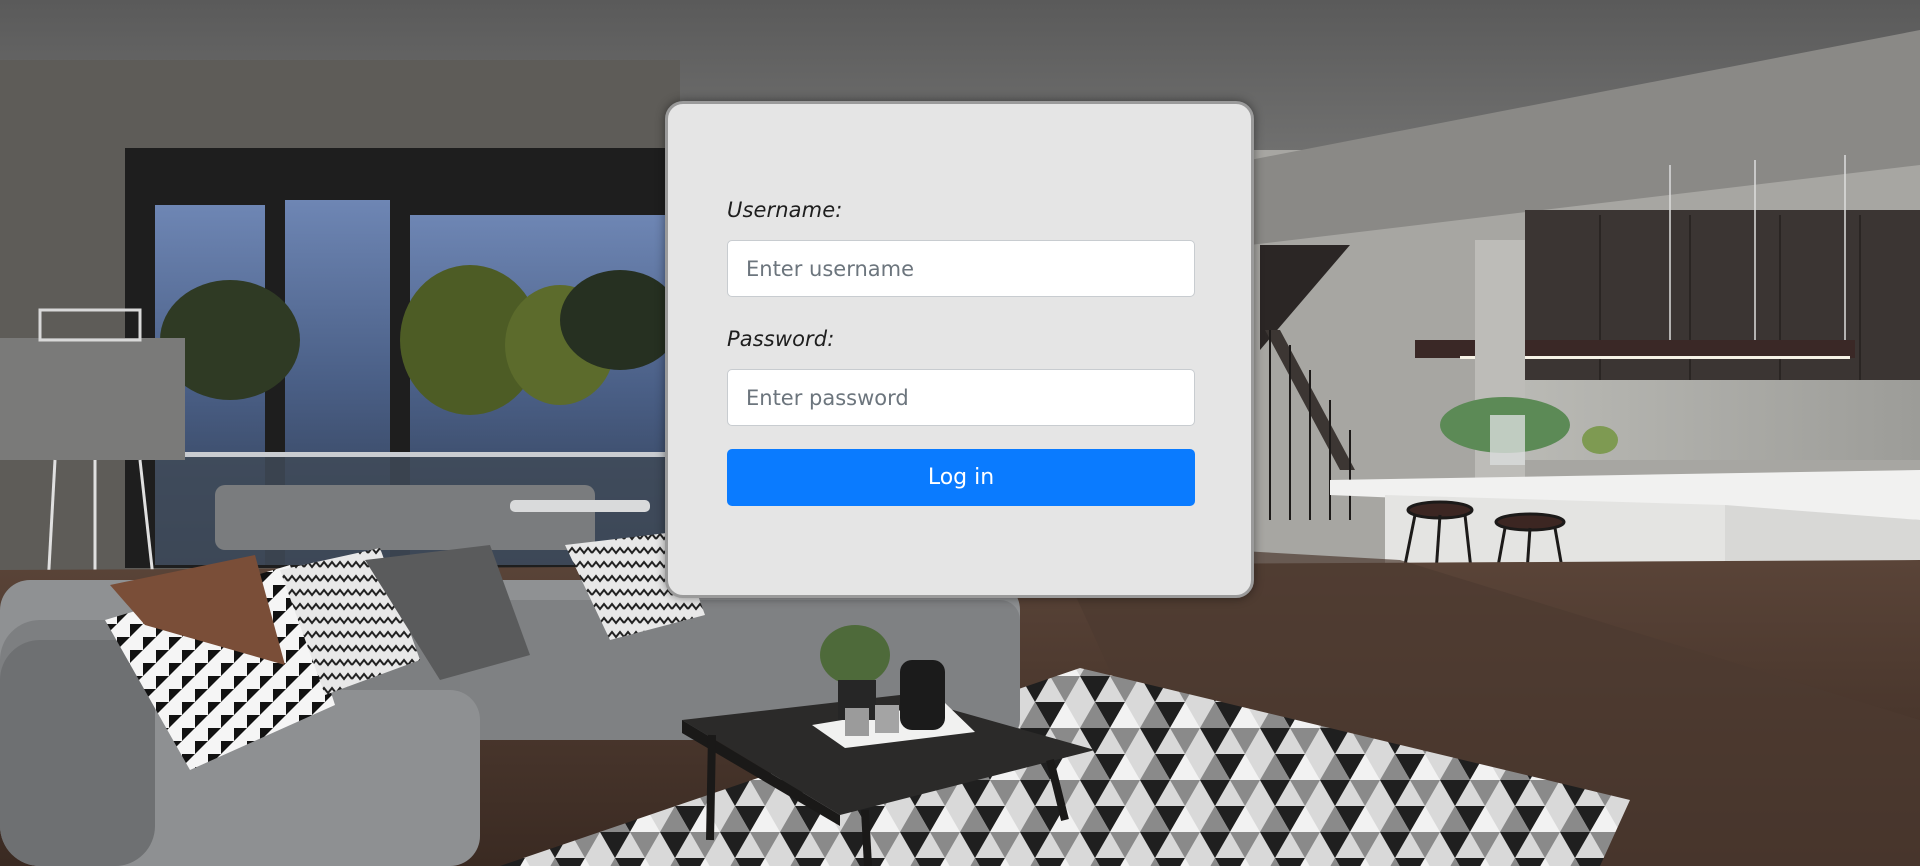  Describe the element at coordinates (785, 210) in the screenshot. I see `username-label: Username:` at that location.